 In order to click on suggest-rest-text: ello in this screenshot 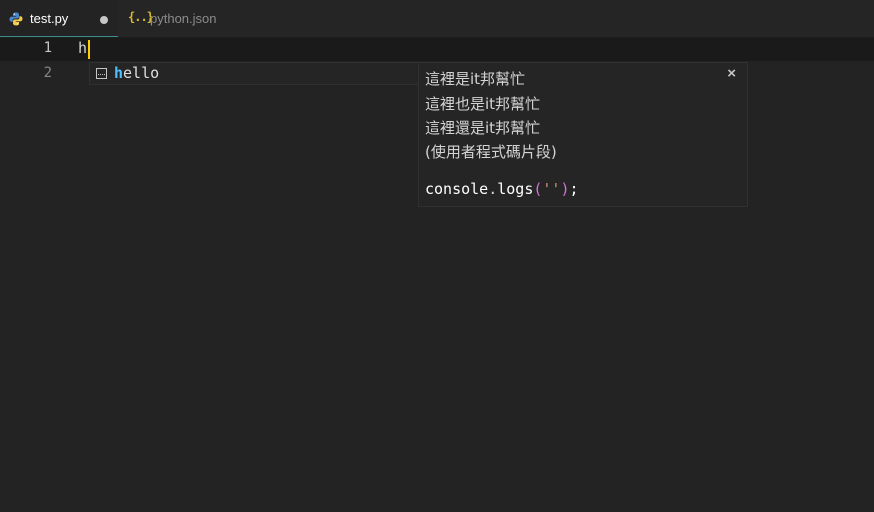, I will do `click(141, 73)`.